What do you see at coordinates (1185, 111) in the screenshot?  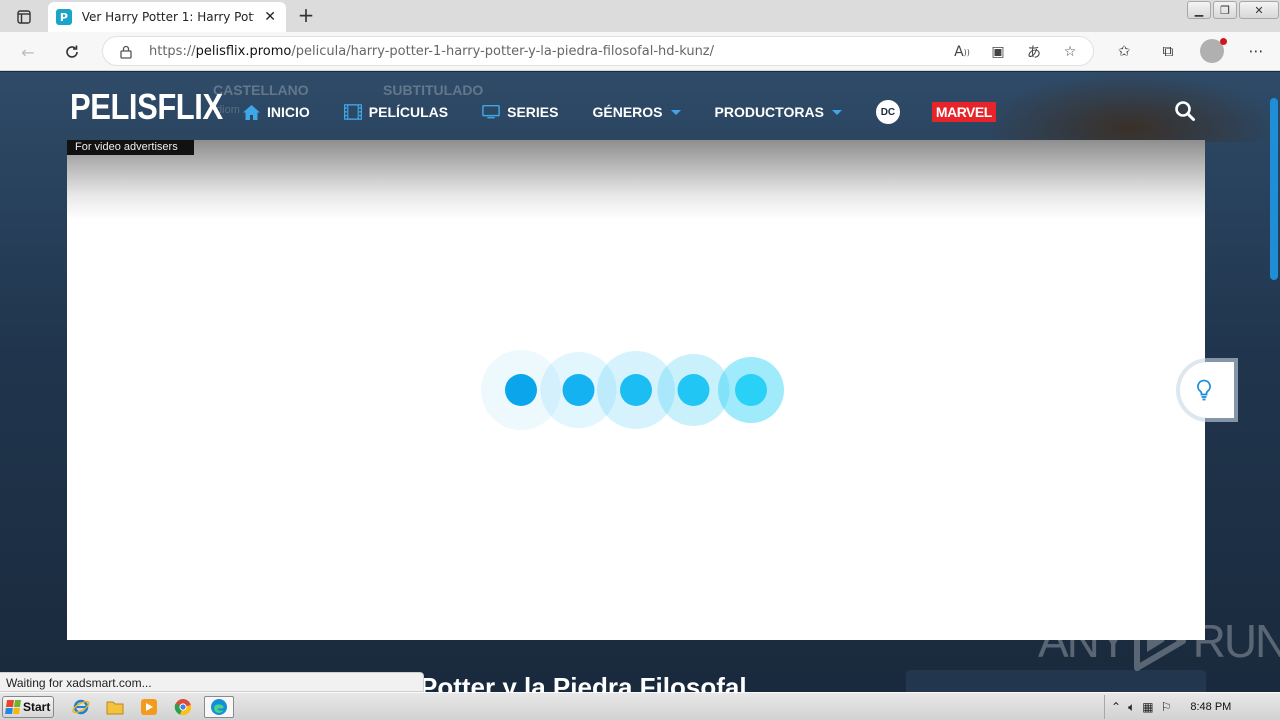 I see `search-icon` at bounding box center [1185, 111].